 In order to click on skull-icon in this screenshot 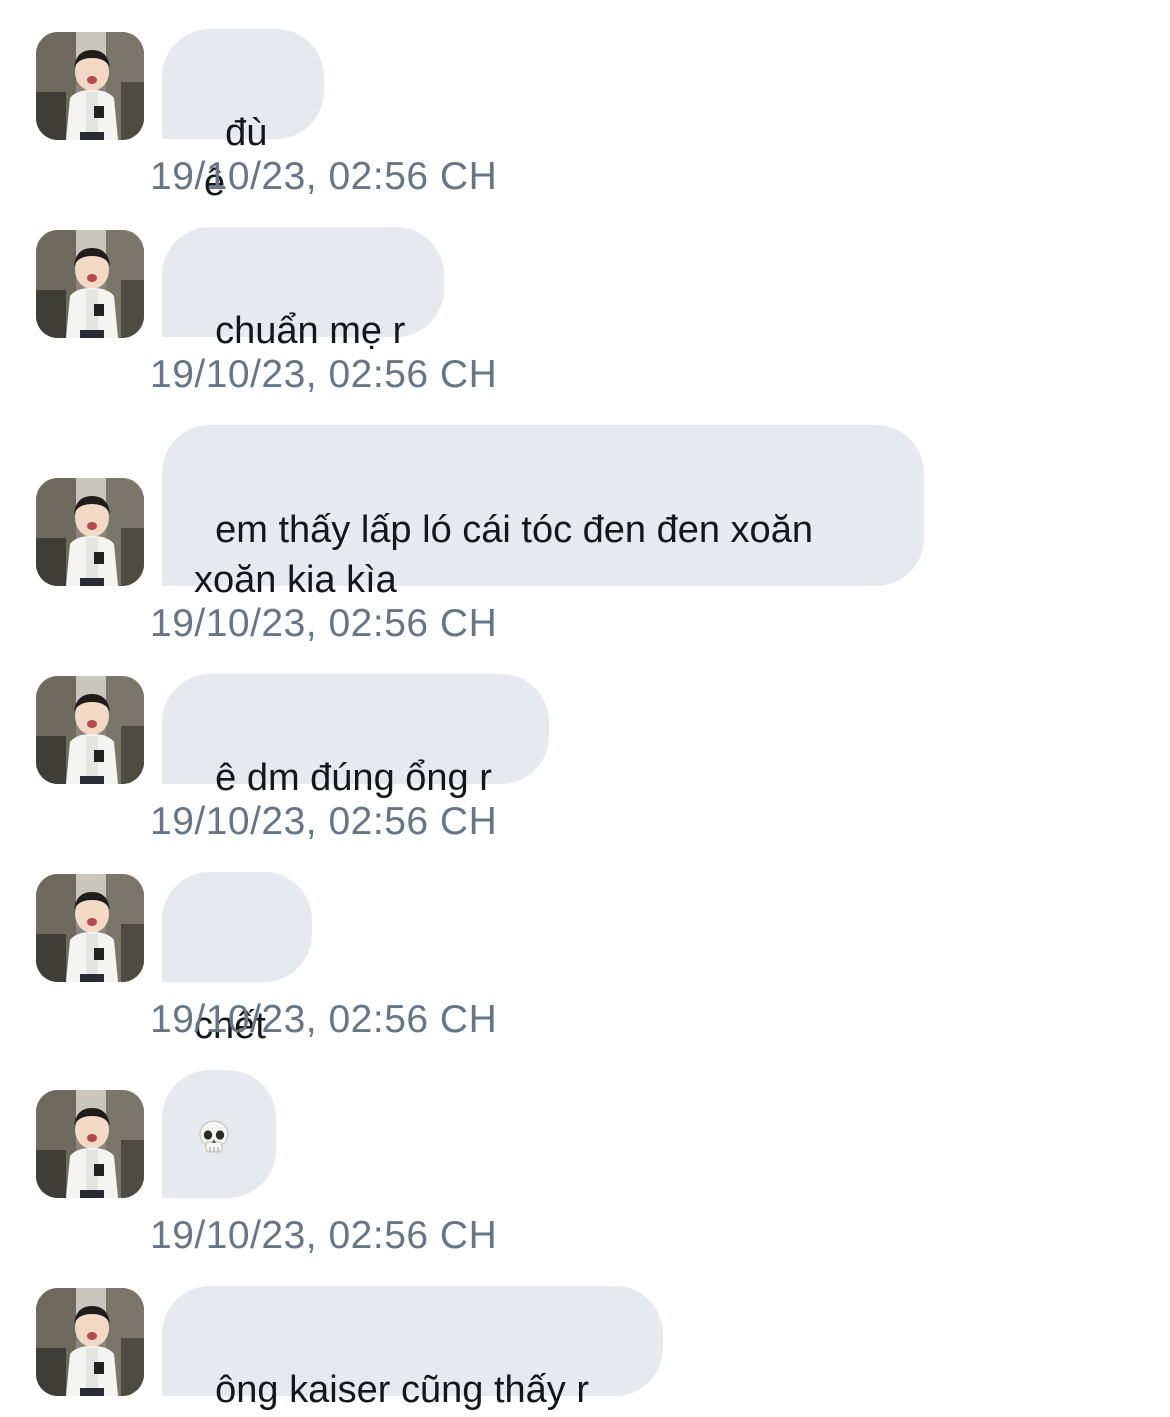, I will do `click(214, 1136)`.